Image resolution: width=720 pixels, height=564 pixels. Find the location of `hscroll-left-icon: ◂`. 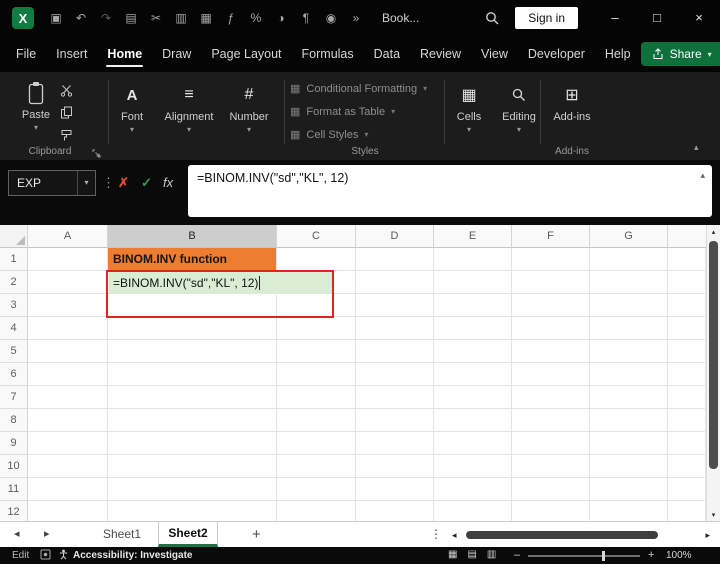

hscroll-left-icon: ◂ is located at coordinates (454, 535).